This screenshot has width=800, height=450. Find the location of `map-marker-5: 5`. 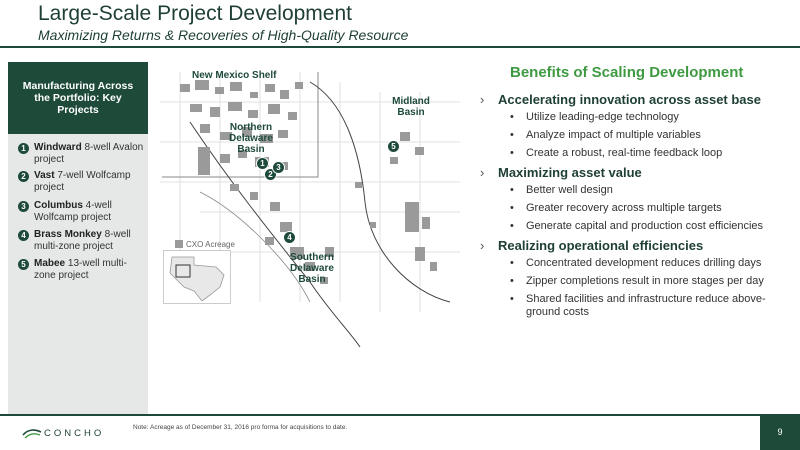

map-marker-5: 5 is located at coordinates (393, 146).